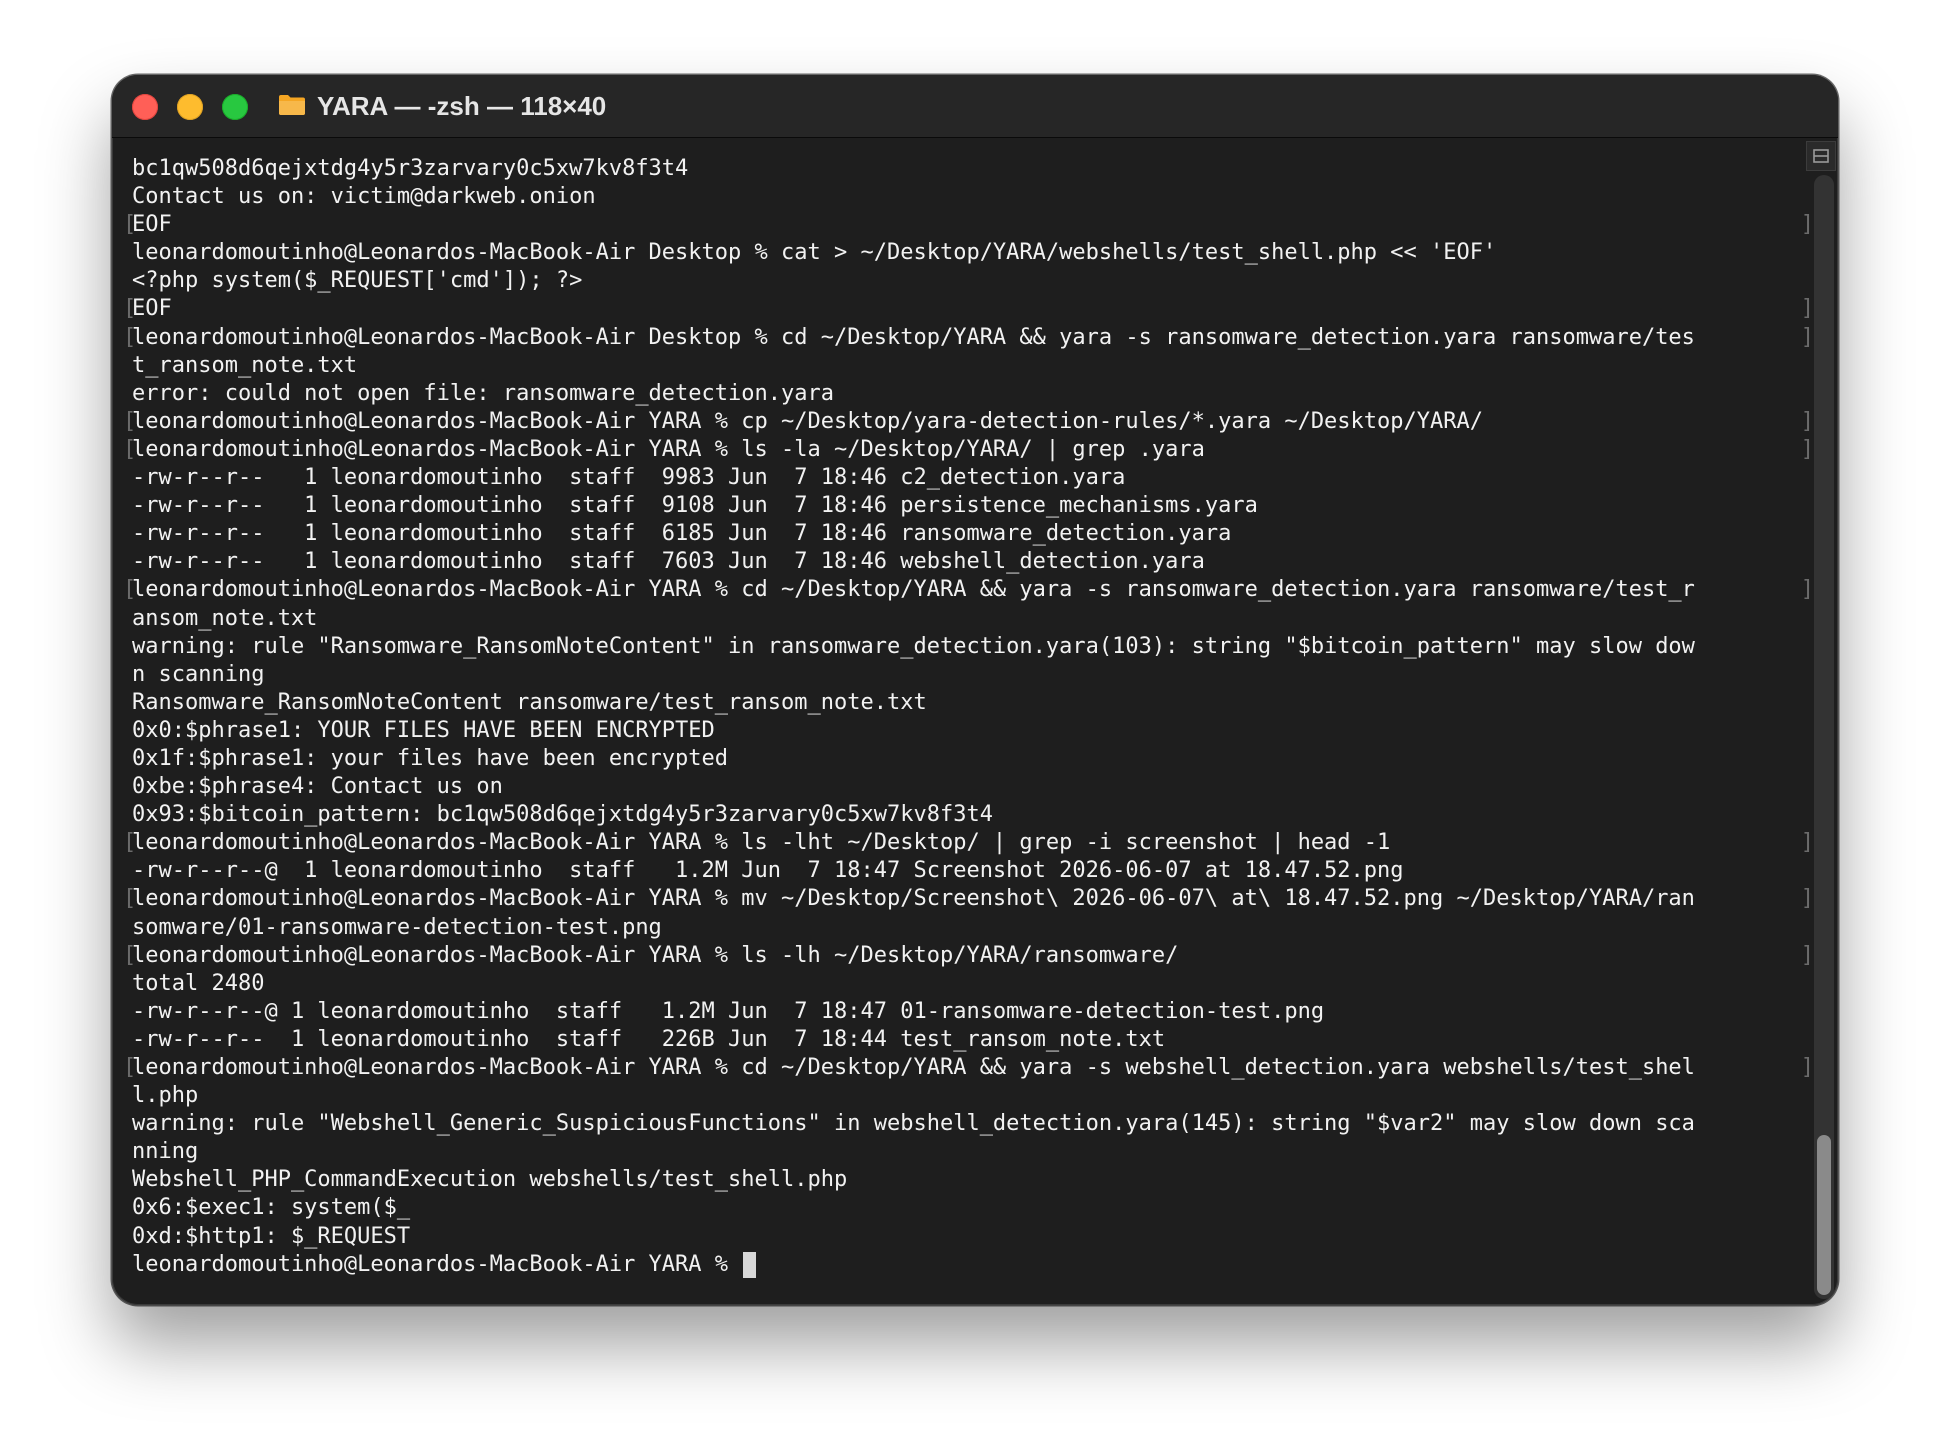 The height and width of the screenshot is (1452, 1950). What do you see at coordinates (225, 618) in the screenshot?
I see `terminal-line-text: ansom_note.txt` at bounding box center [225, 618].